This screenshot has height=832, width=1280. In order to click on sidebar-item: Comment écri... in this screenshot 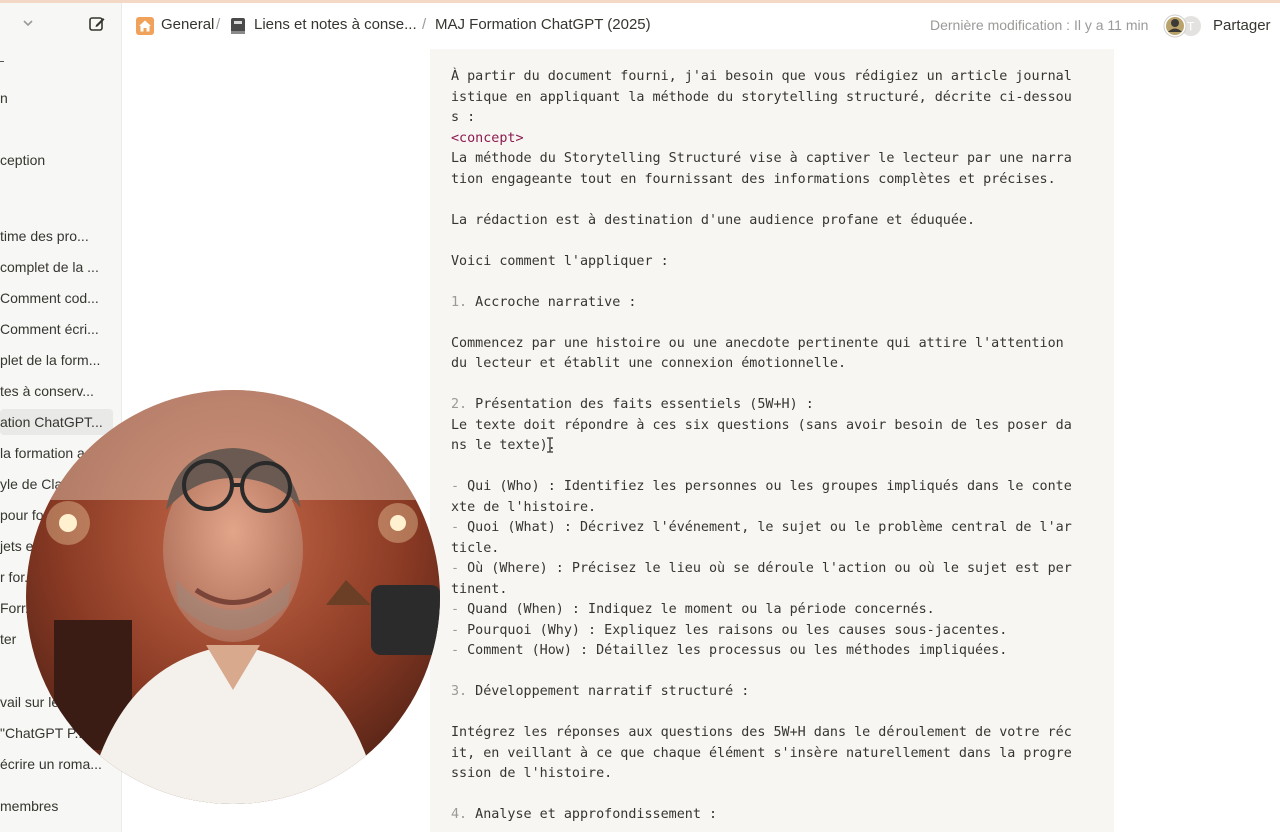, I will do `click(56, 329)`.